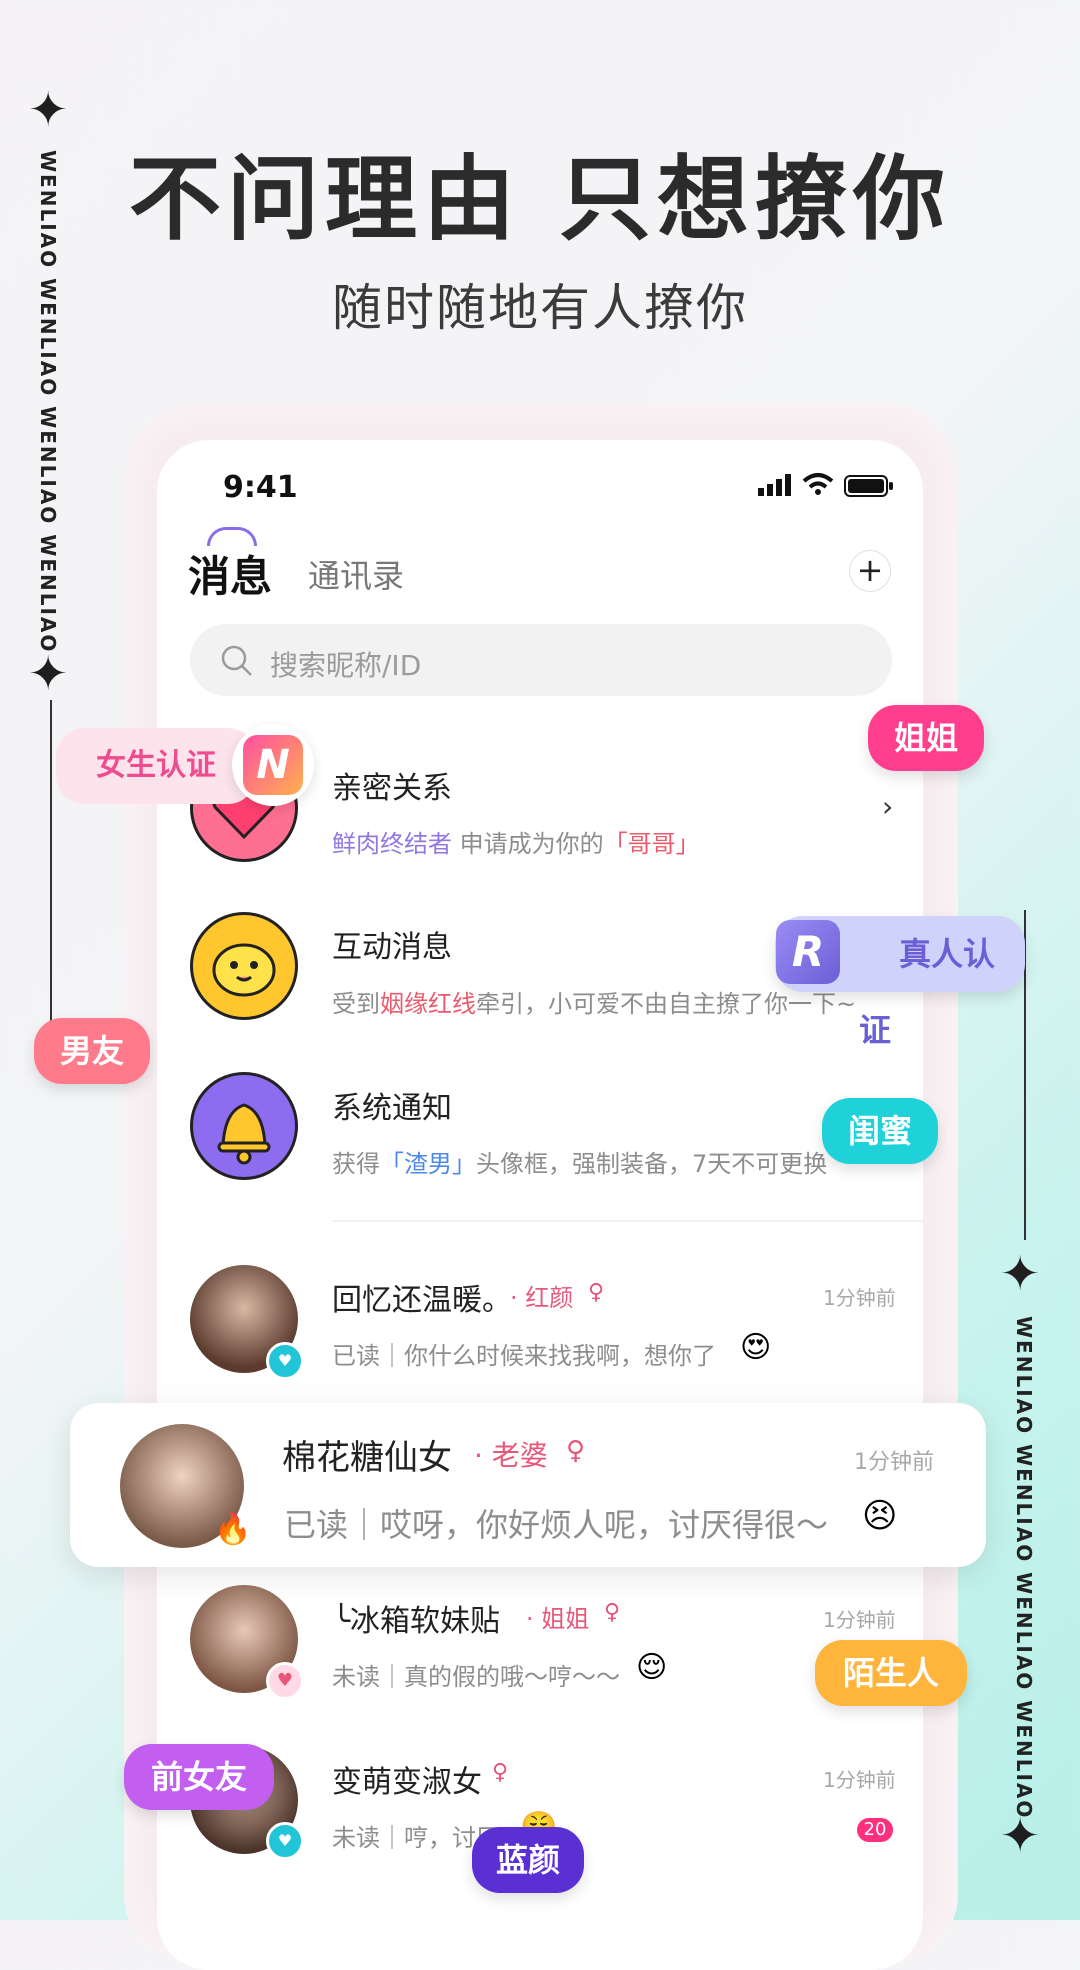  I want to click on unread-badge: 20, so click(875, 1830).